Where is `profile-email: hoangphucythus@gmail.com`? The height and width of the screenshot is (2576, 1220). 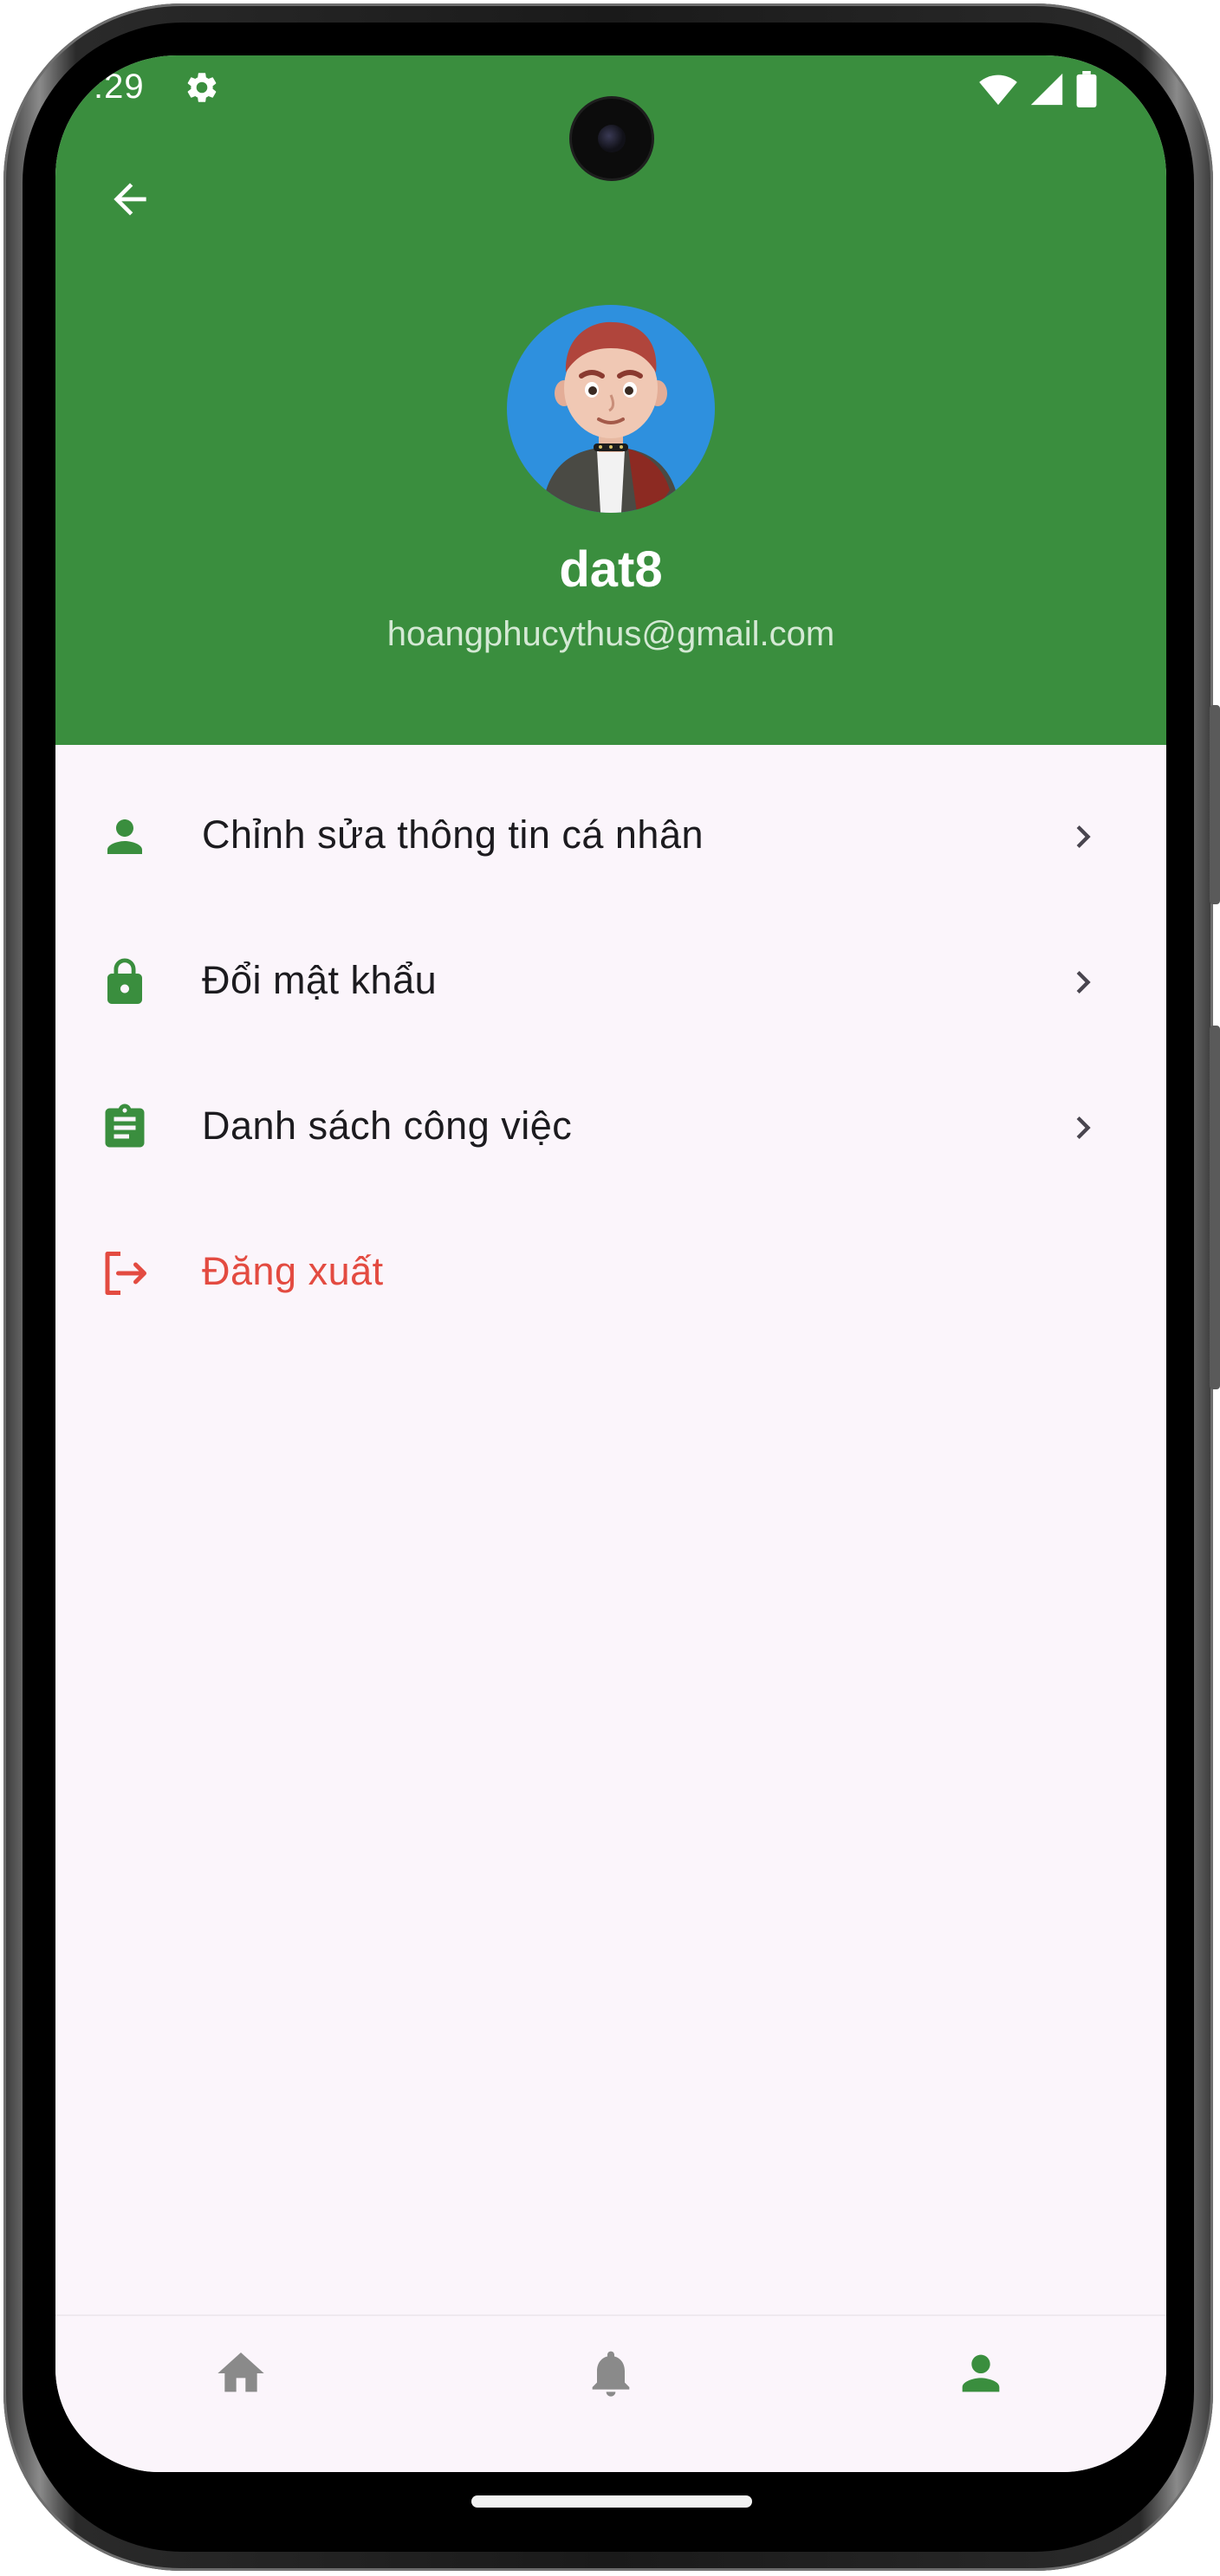
profile-email: hoangphucythus@gmail.com is located at coordinates (610, 634).